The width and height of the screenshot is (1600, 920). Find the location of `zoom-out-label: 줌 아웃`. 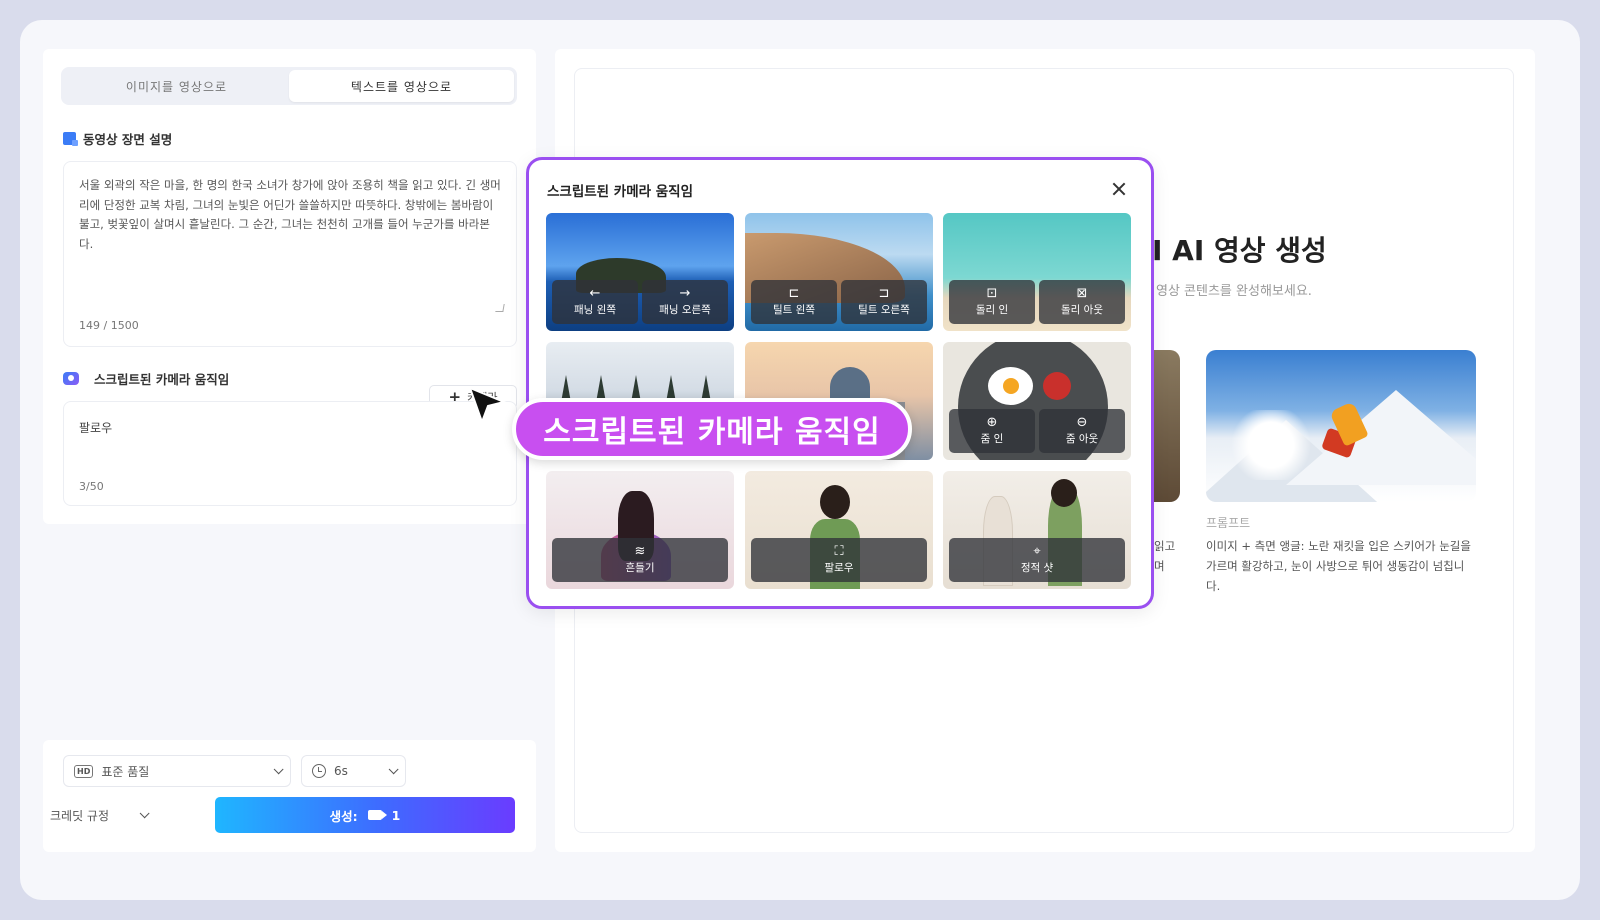

zoom-out-label: 줌 아웃 is located at coordinates (1082, 439).